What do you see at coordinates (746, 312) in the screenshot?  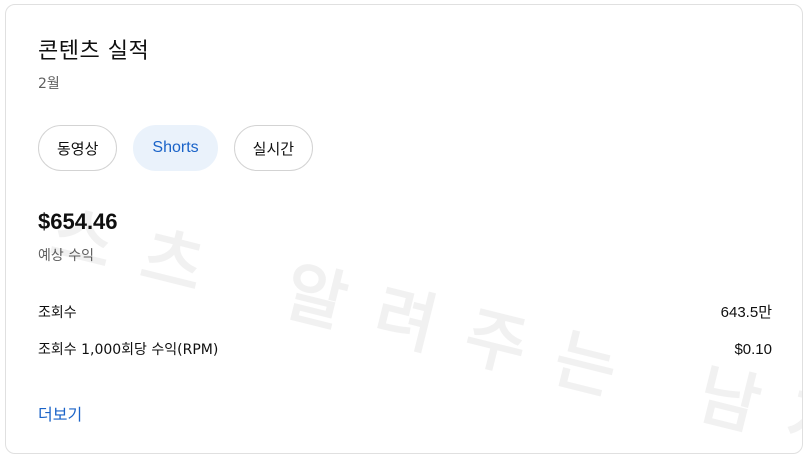 I see `metric-value: 643.5만` at bounding box center [746, 312].